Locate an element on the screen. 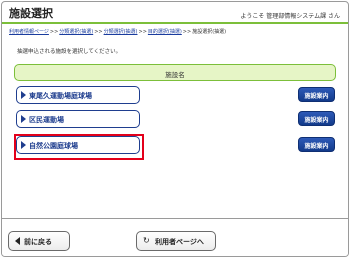 This screenshot has height=258, width=350. welcome-message: ようこそ 管理部情報システム課 さん is located at coordinates (290, 16).